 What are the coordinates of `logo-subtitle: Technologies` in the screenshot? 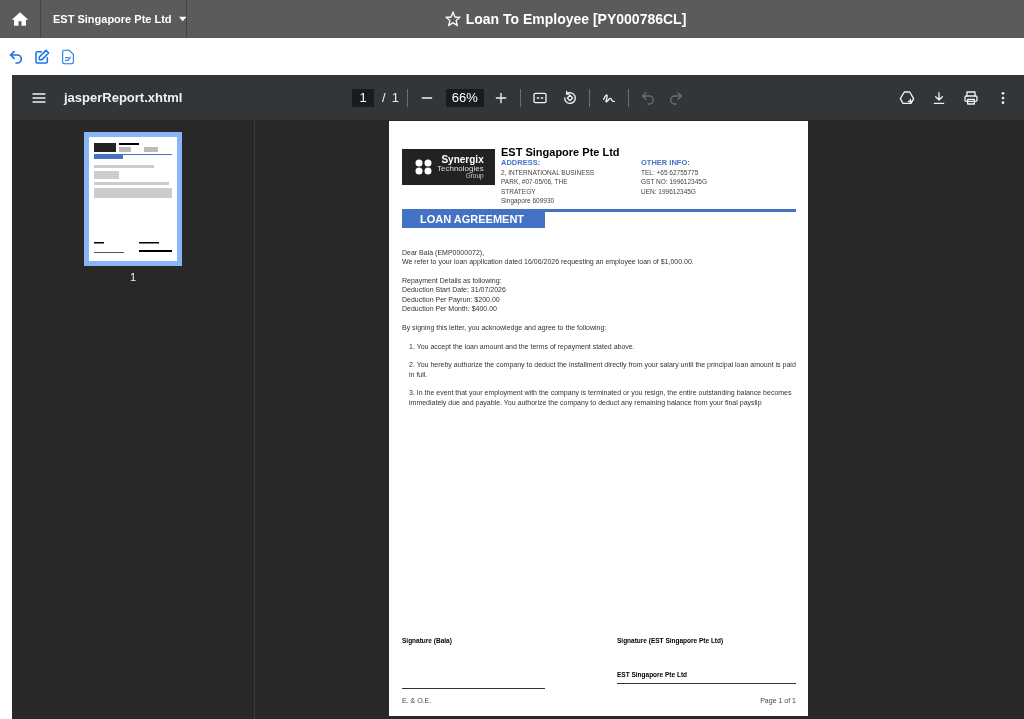 It's located at (460, 168).